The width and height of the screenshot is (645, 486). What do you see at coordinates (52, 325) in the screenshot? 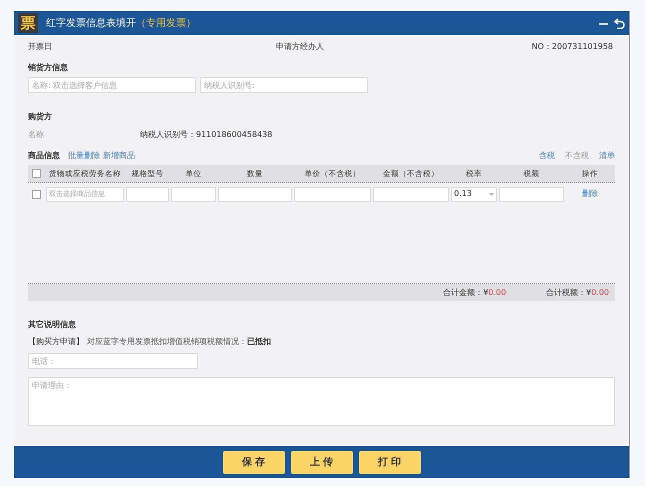
I see `section-heading: 其它说明信息` at bounding box center [52, 325].